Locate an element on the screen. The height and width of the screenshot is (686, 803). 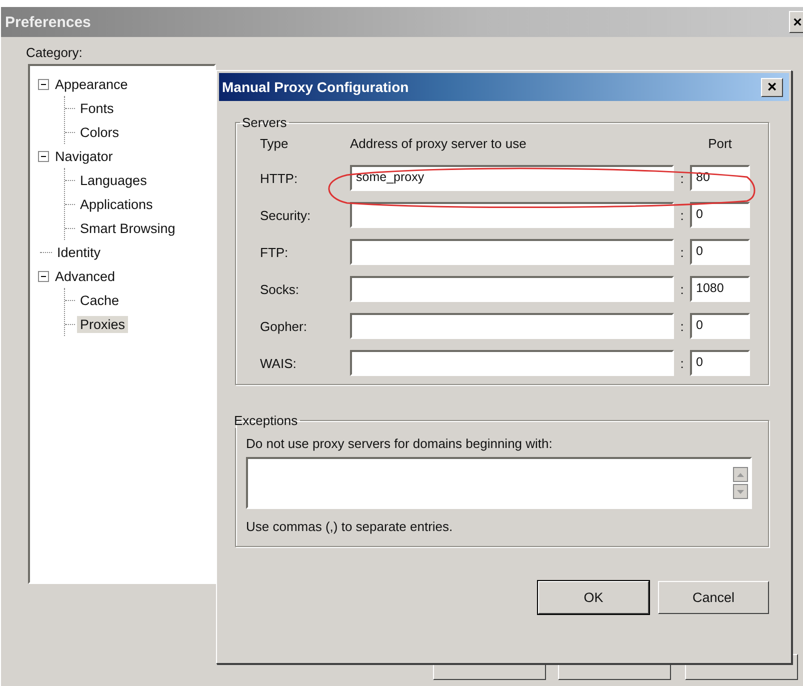
column-header: Type is located at coordinates (275, 144).